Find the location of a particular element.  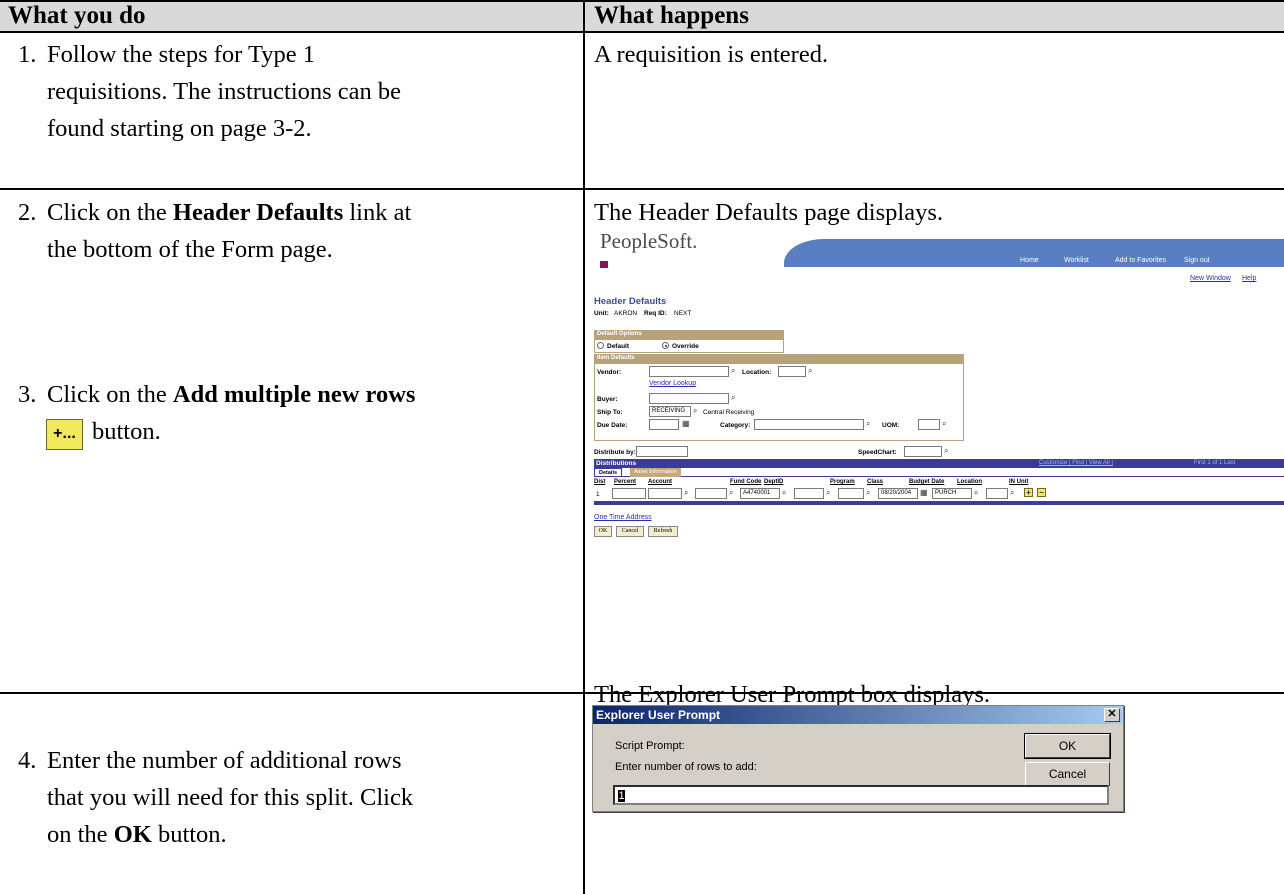

tab-asset-information: Asset Information is located at coordinates (655, 472).